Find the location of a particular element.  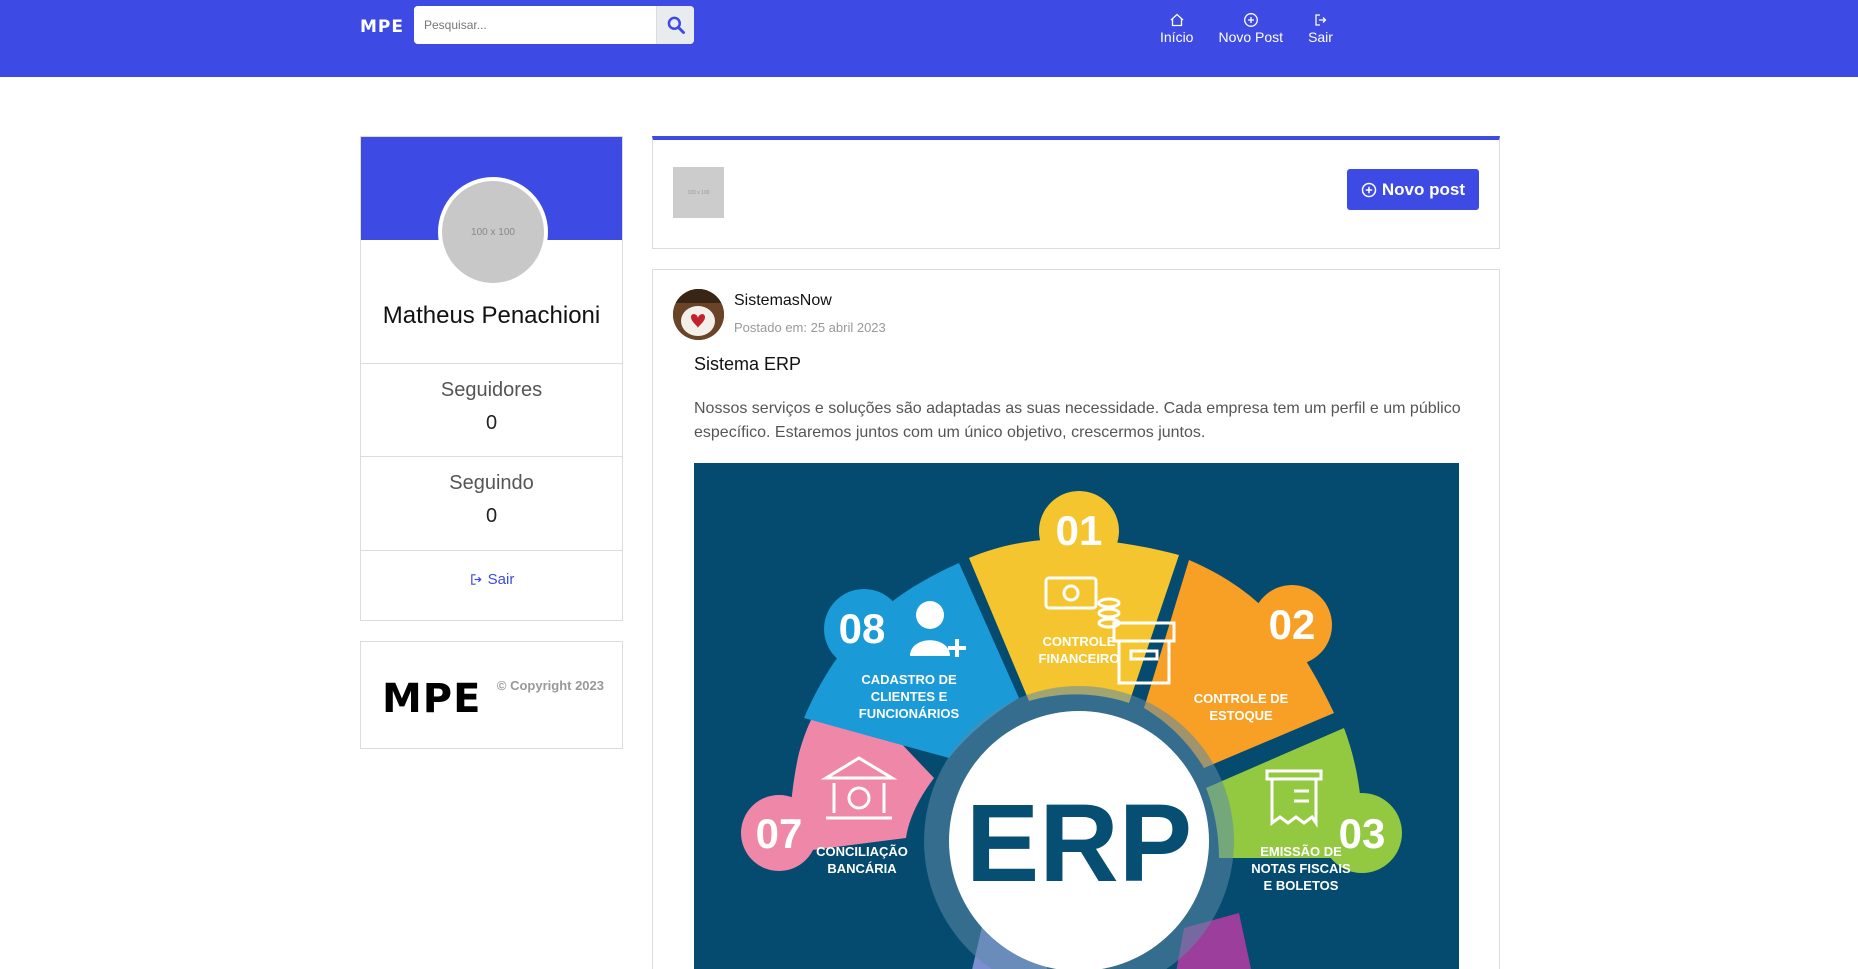

user-thumbnail: 100 x 100 is located at coordinates (698, 192).